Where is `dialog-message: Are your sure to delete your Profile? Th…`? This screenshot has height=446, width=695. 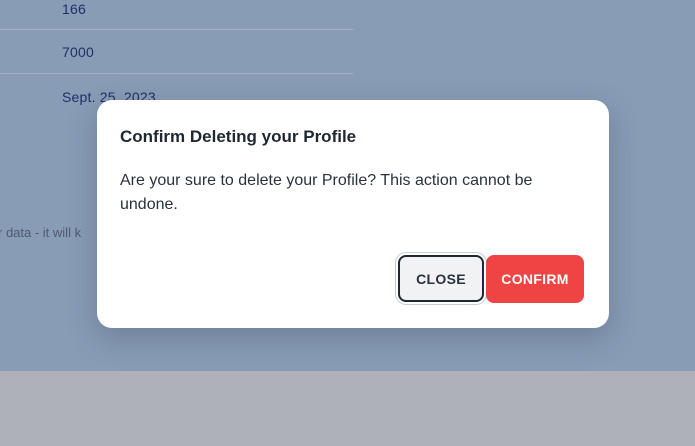
dialog-message: Are your sure to delete your Profile? Th… is located at coordinates (326, 192).